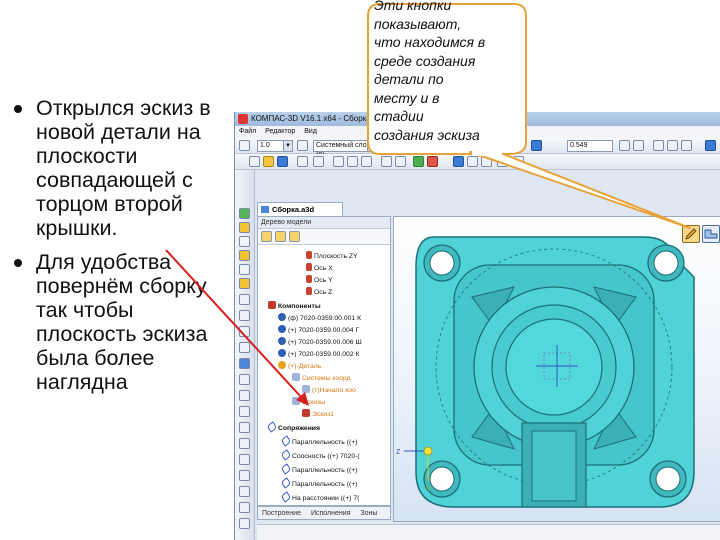  Describe the element at coordinates (711, 234) in the screenshot. I see `edit-in-place-button` at that location.